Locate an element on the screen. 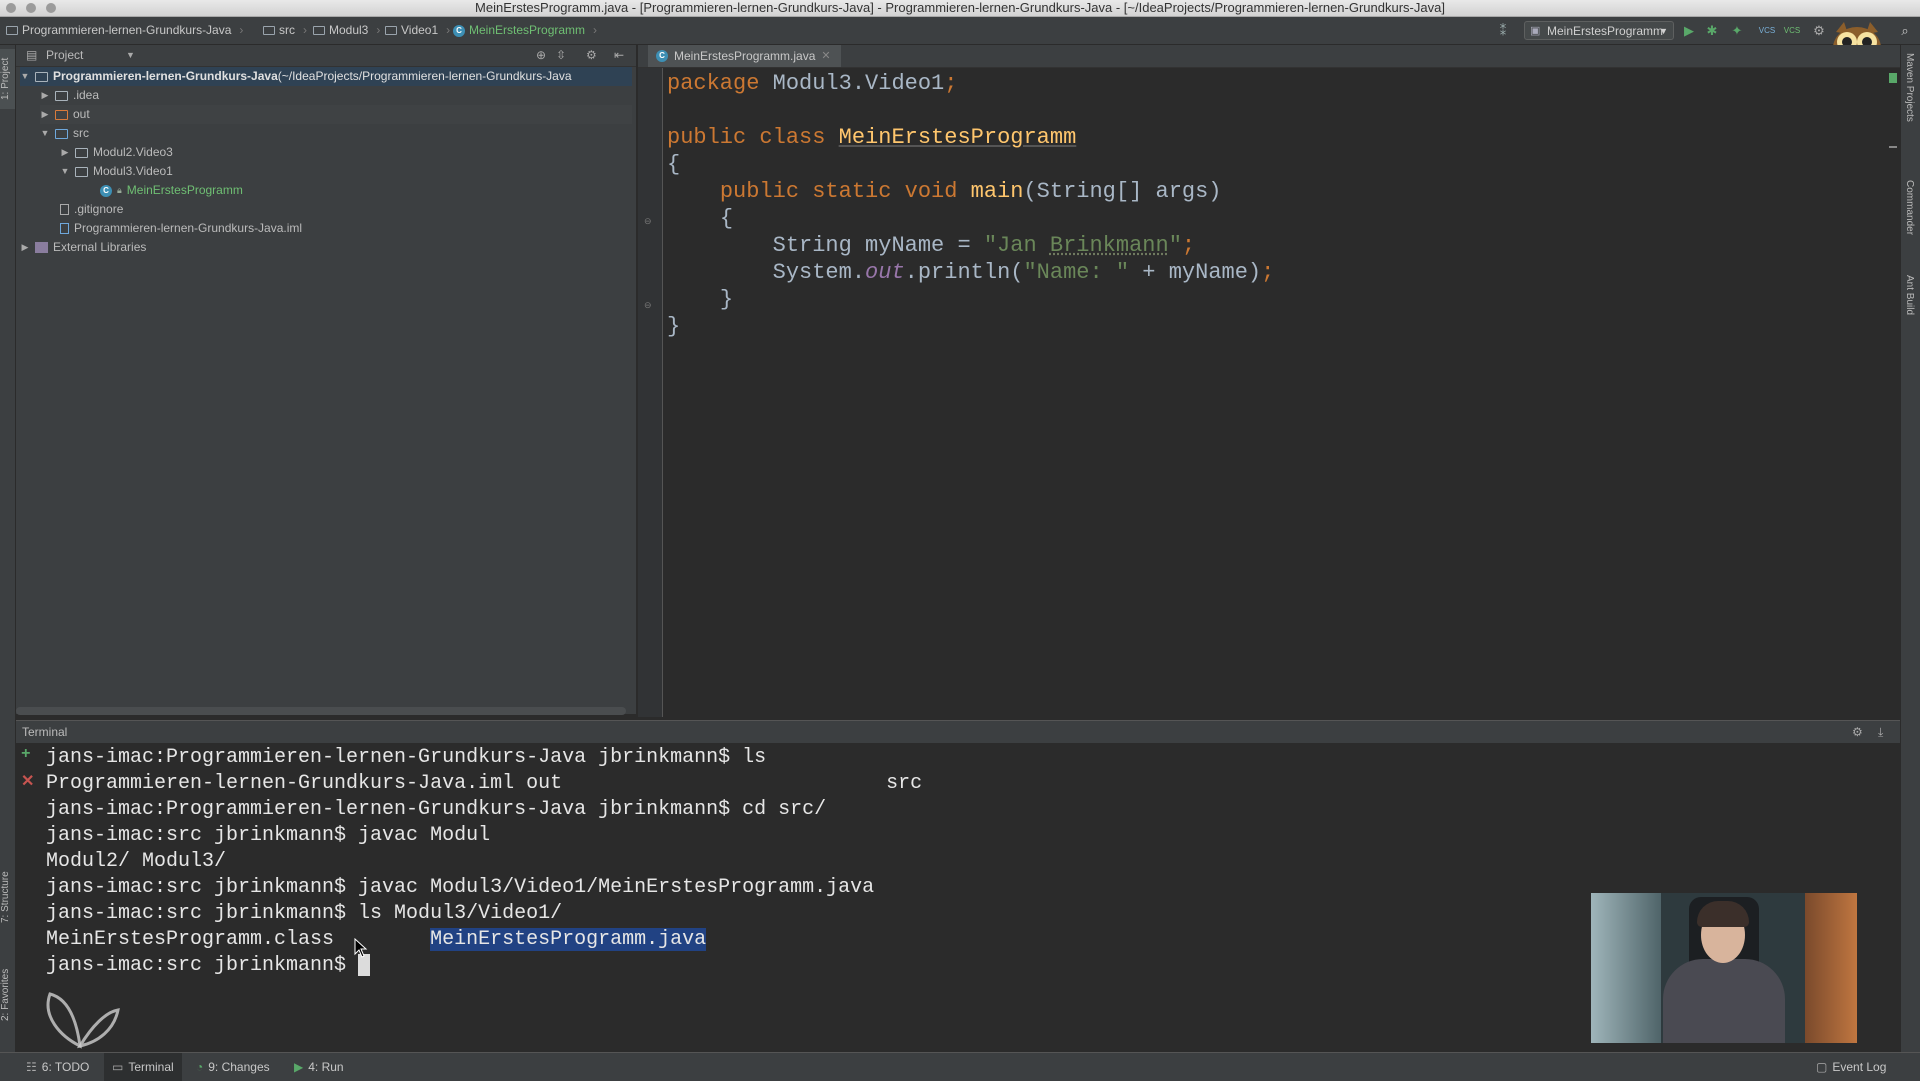 The image size is (1920, 1081). breadcrumb-modul3: Modul3 › is located at coordinates (346, 30).